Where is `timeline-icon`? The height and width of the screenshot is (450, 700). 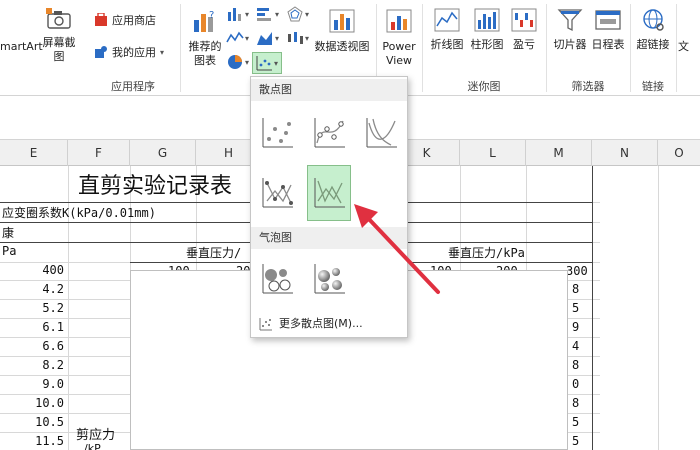
timeline-icon is located at coordinates (608, 22).